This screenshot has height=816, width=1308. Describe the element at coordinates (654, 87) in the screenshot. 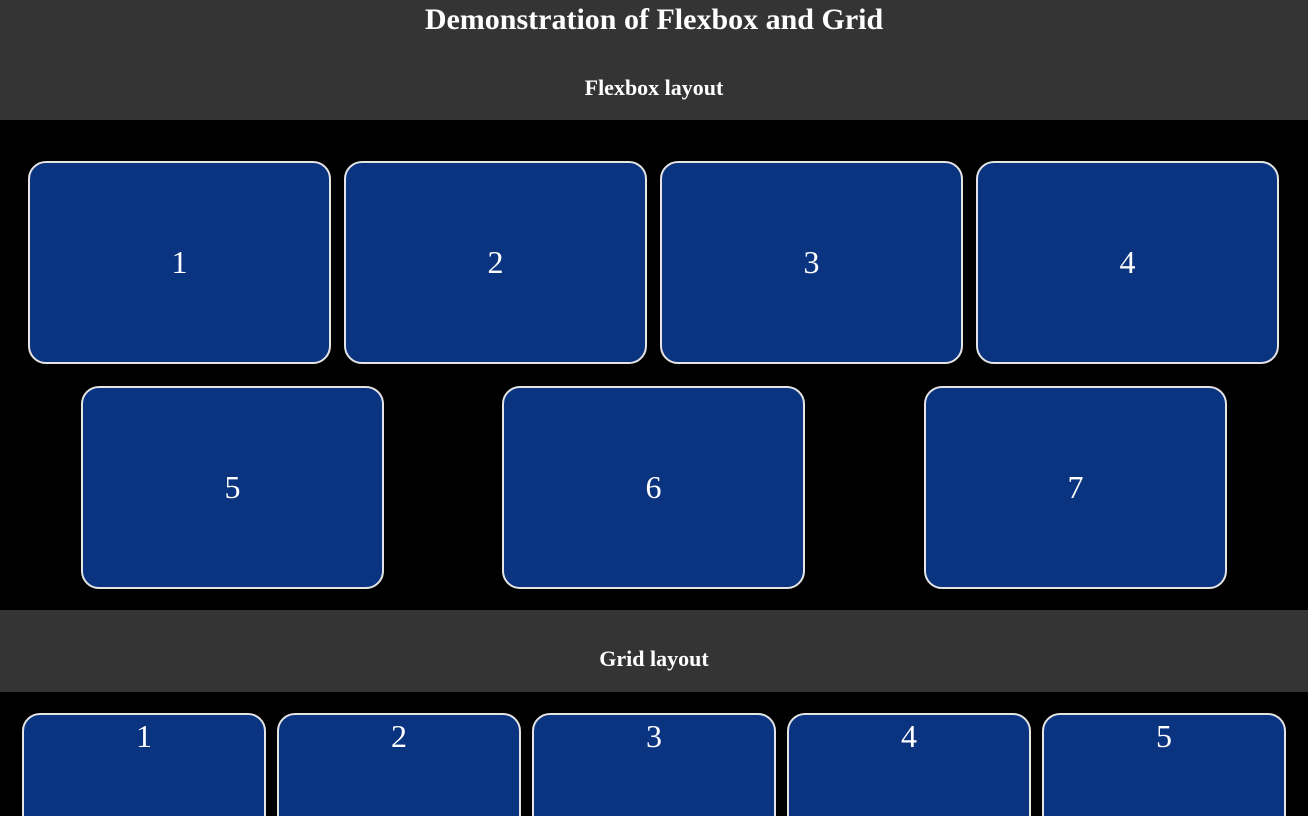

I see `flexbox-section-heading: Flexbox layout` at that location.